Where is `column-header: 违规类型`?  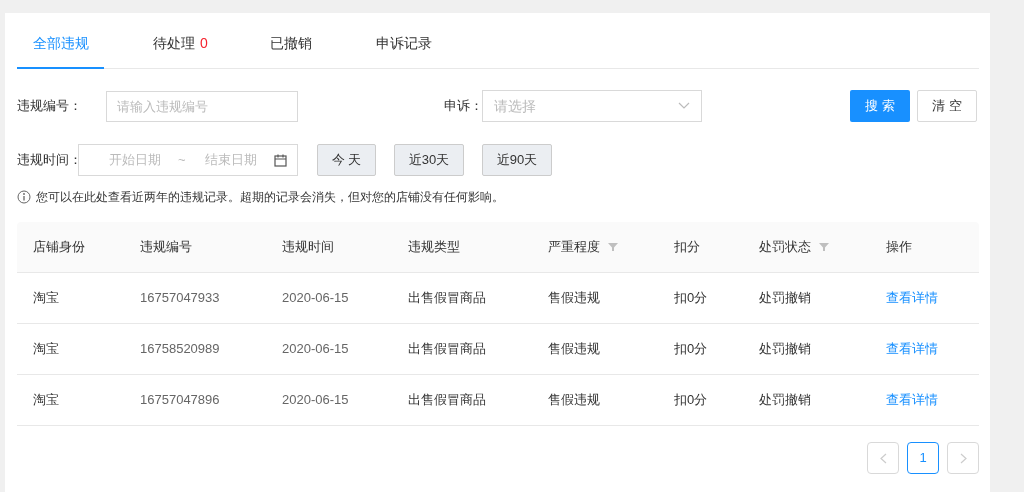
column-header: 违规类型 is located at coordinates (434, 247).